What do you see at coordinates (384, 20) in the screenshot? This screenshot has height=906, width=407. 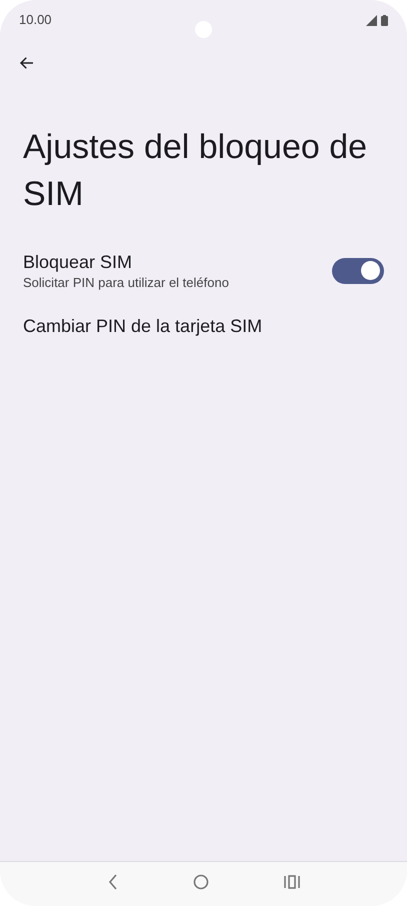 I see `battery-icon` at bounding box center [384, 20].